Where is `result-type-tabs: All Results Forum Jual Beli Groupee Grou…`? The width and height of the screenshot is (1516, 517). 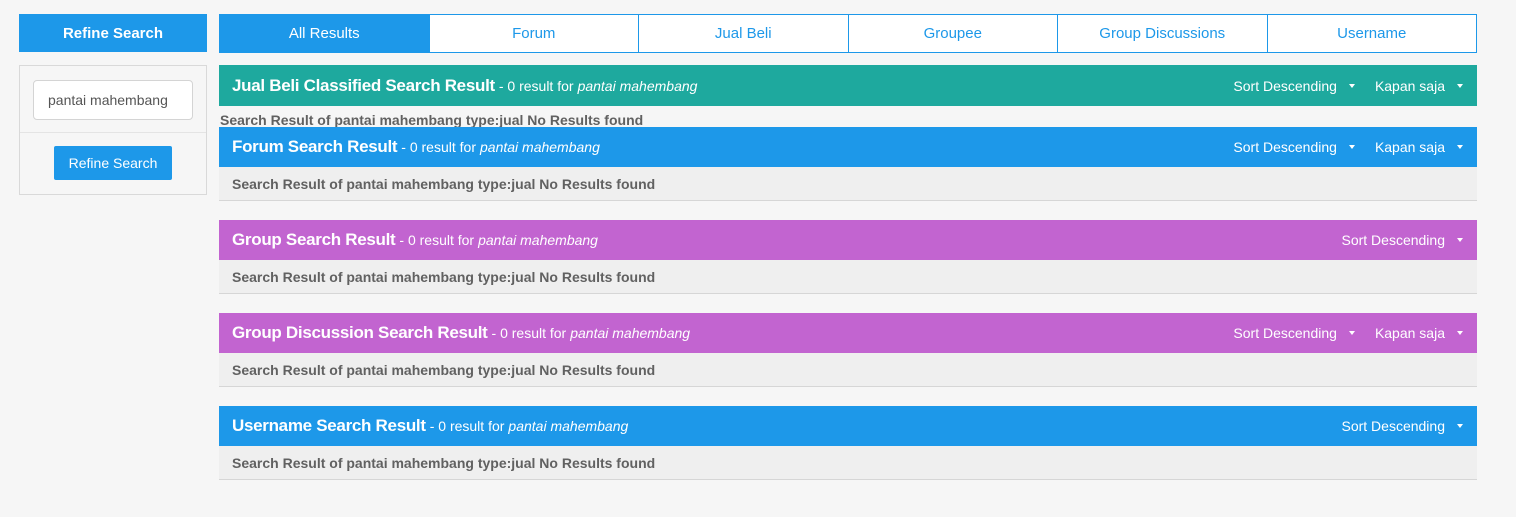
result-type-tabs: All Results Forum Jual Beli Groupee Grou… is located at coordinates (848, 33).